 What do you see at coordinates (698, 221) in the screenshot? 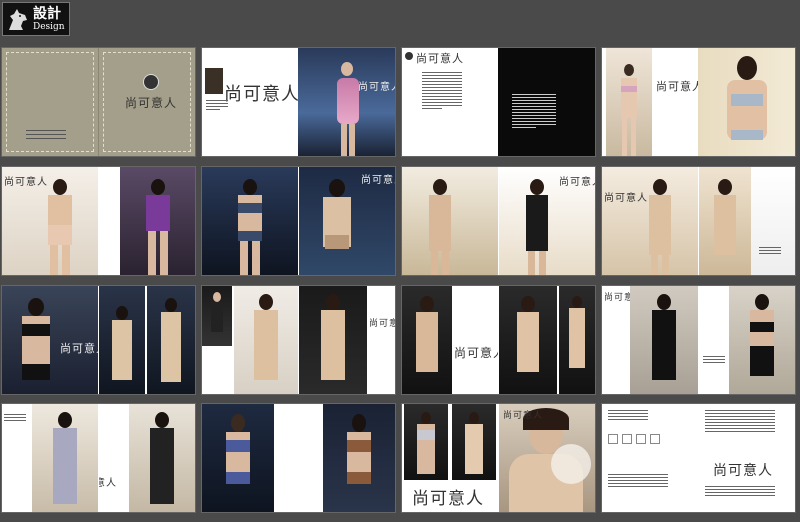
I see `spread-8: 尚可意人` at bounding box center [698, 221].